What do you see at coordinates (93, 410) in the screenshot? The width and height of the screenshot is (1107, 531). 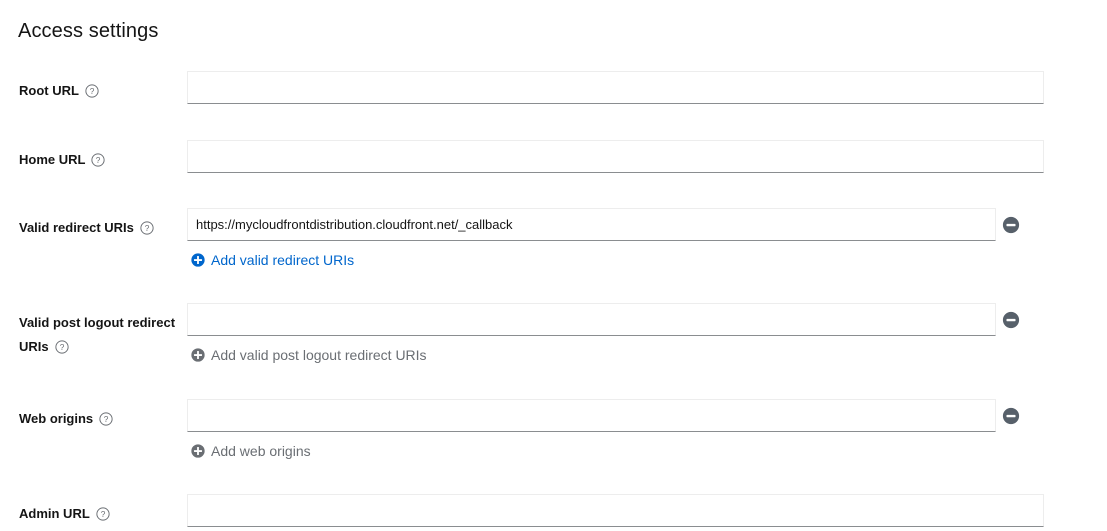 I see `label-cell-web-origins: Web origins?` at bounding box center [93, 410].